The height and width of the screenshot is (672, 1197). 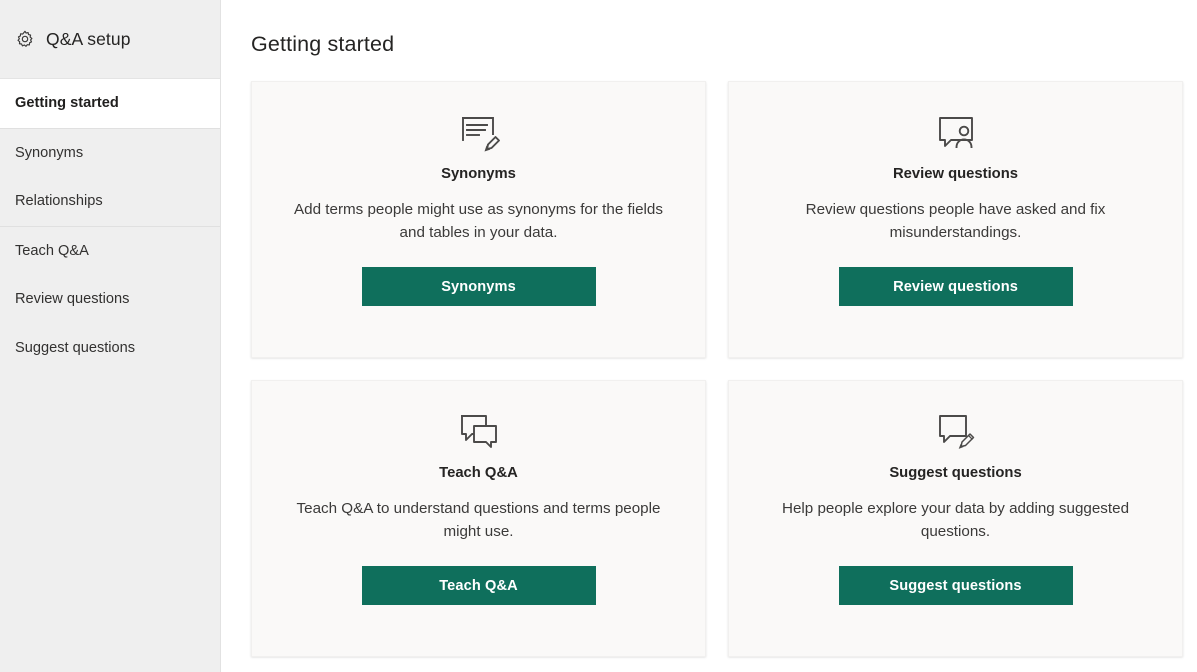 I want to click on sidebar-item-label: Synonyms, so click(x=49, y=152).